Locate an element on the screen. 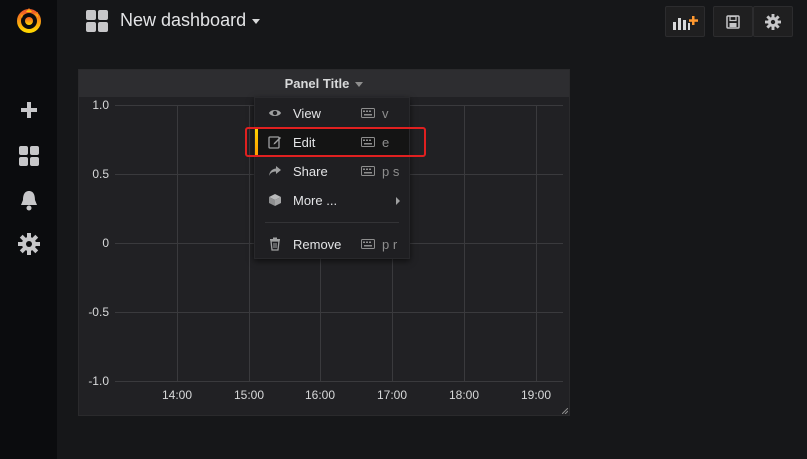 The height and width of the screenshot is (459, 807). x-tick-label: 17:00 is located at coordinates (392, 395).